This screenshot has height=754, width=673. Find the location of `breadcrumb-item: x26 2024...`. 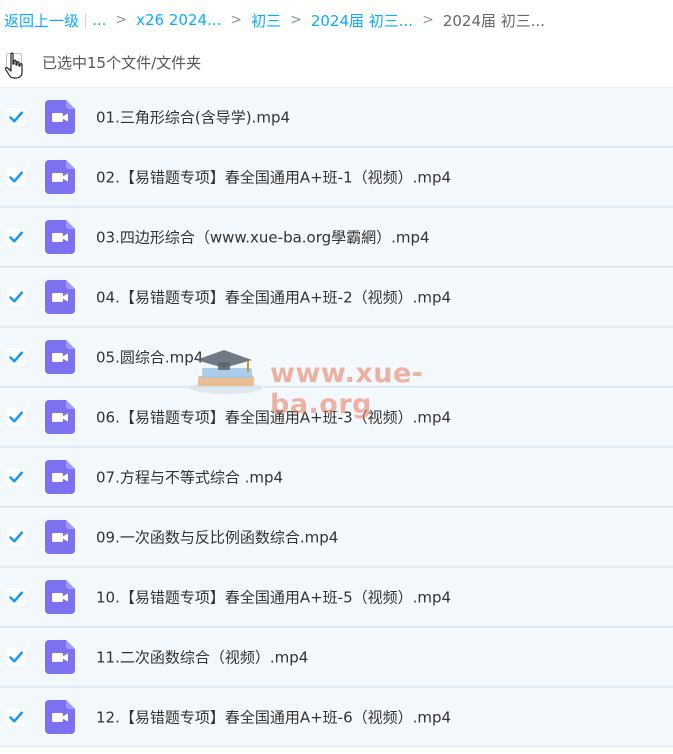

breadcrumb-item: x26 2024... is located at coordinates (178, 20).